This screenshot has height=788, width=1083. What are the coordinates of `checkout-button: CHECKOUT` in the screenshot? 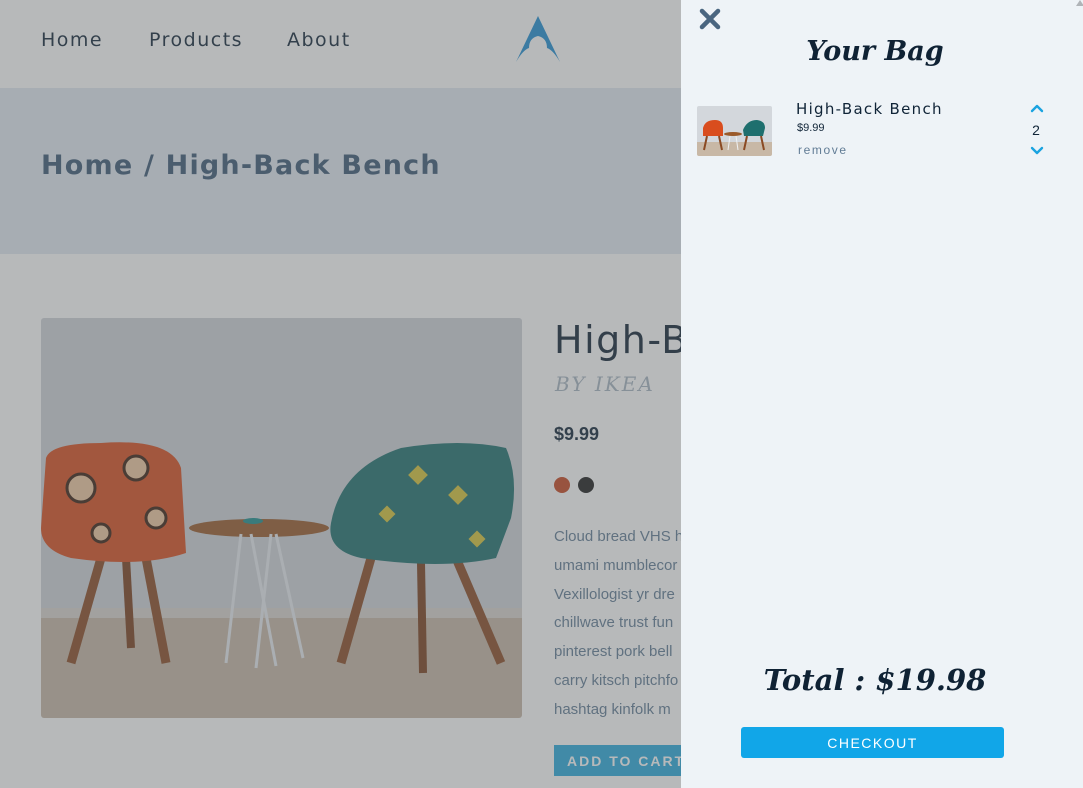 It's located at (872, 742).